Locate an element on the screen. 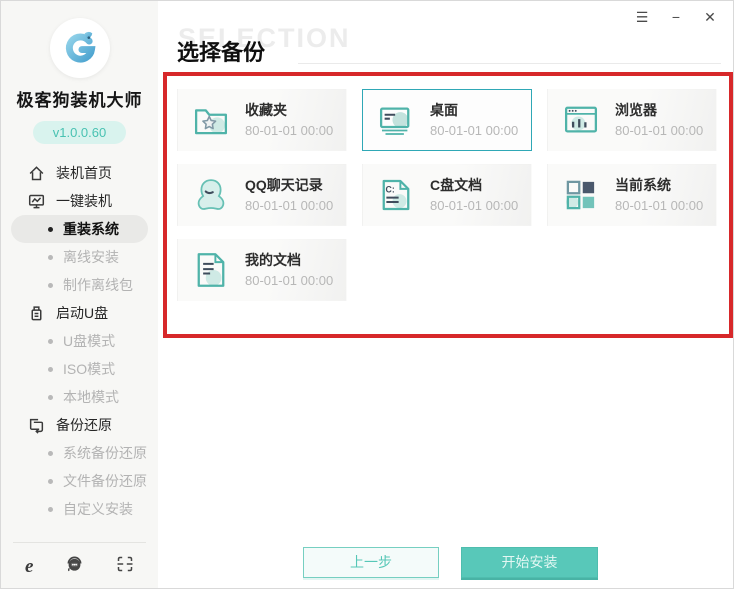  version-badge: v1.0.0.60 is located at coordinates (79, 132).